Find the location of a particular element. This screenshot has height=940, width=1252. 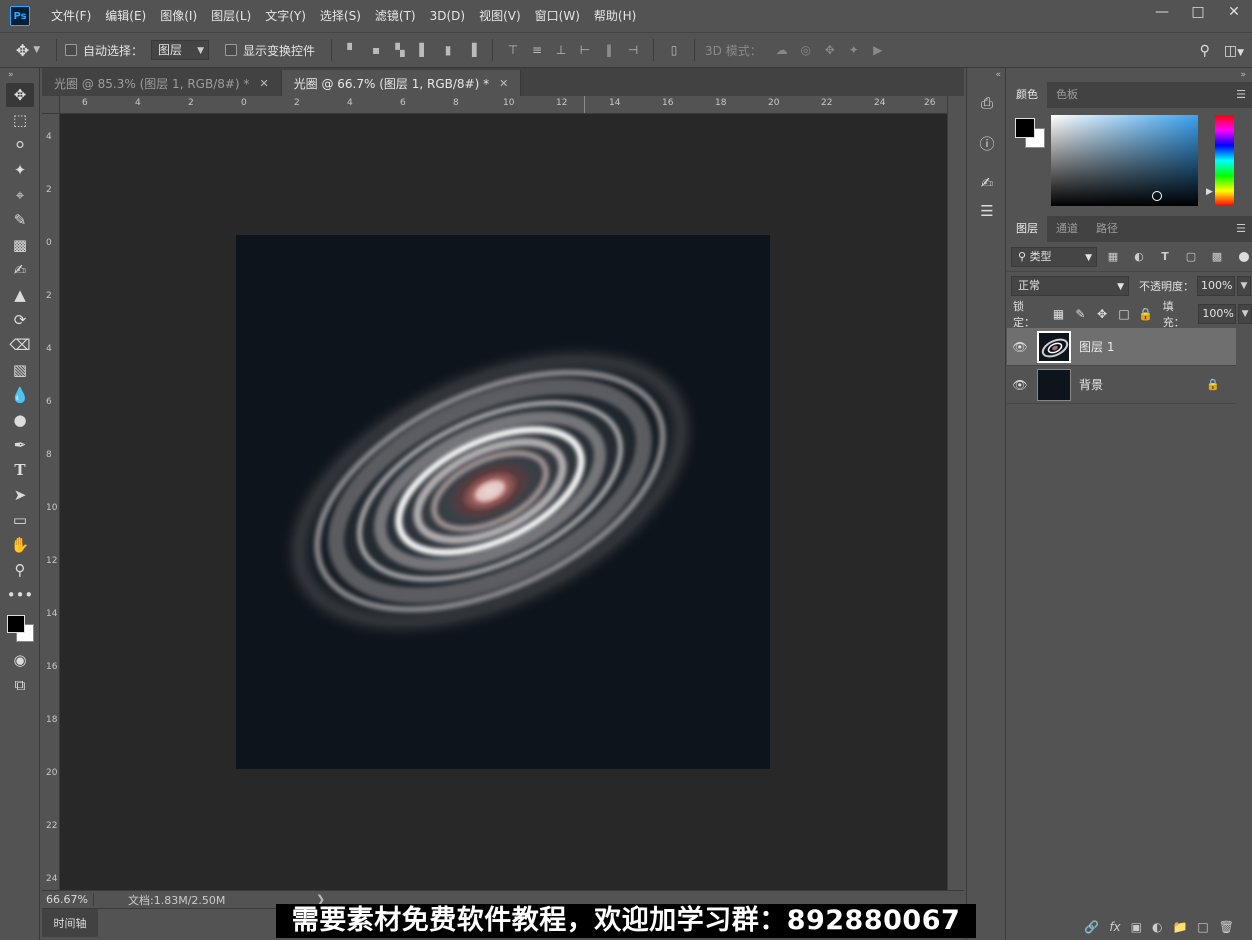

pixel-filter-icon: ▦ is located at coordinates (1113, 256).